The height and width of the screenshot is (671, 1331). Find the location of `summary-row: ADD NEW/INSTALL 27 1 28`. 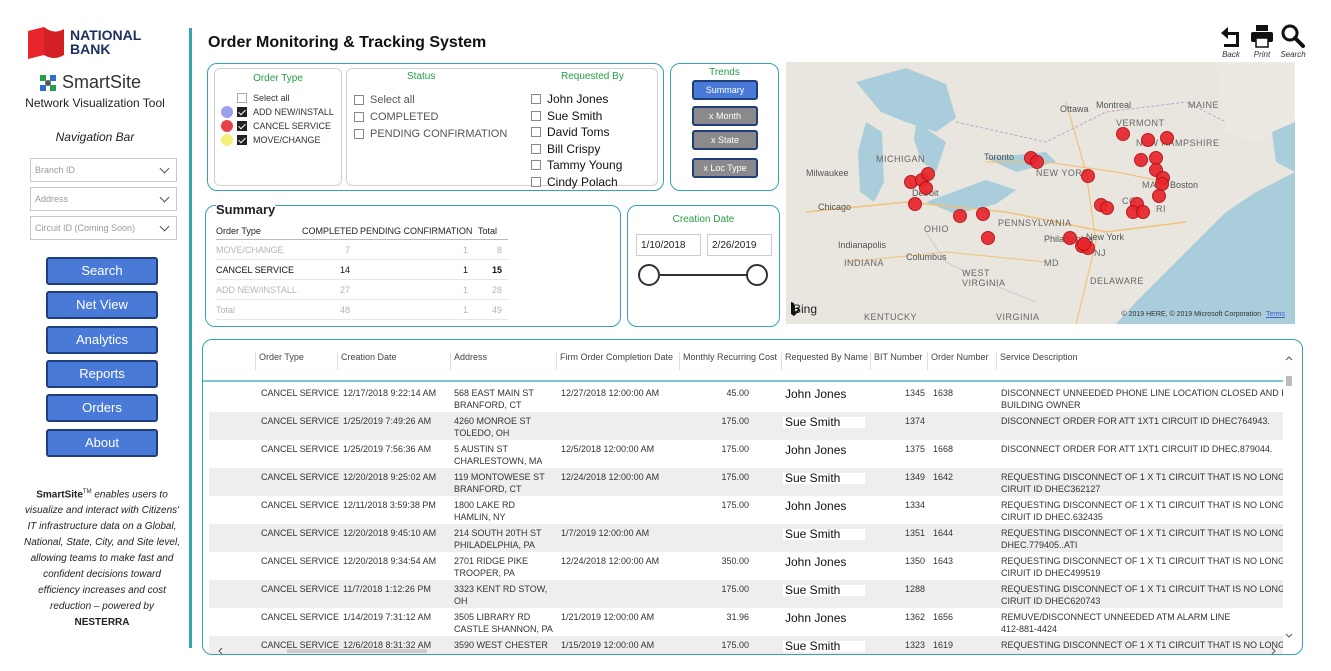

summary-row: ADD NEW/INSTALL 27 1 28 is located at coordinates (362, 290).